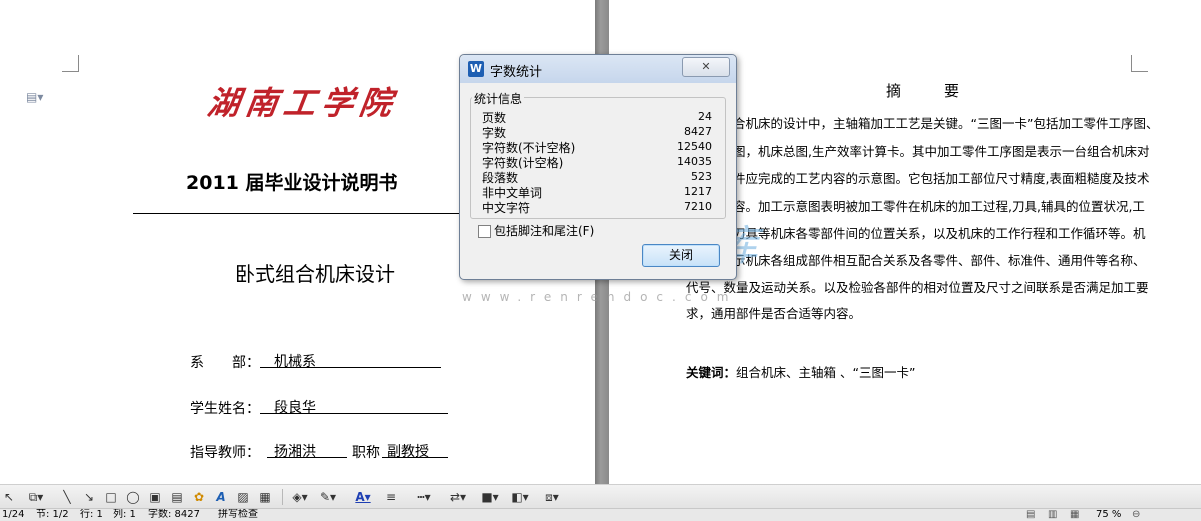 The image size is (1201, 521). Describe the element at coordinates (303, 103) in the screenshot. I see `school-logo: 湖南工学院` at that location.